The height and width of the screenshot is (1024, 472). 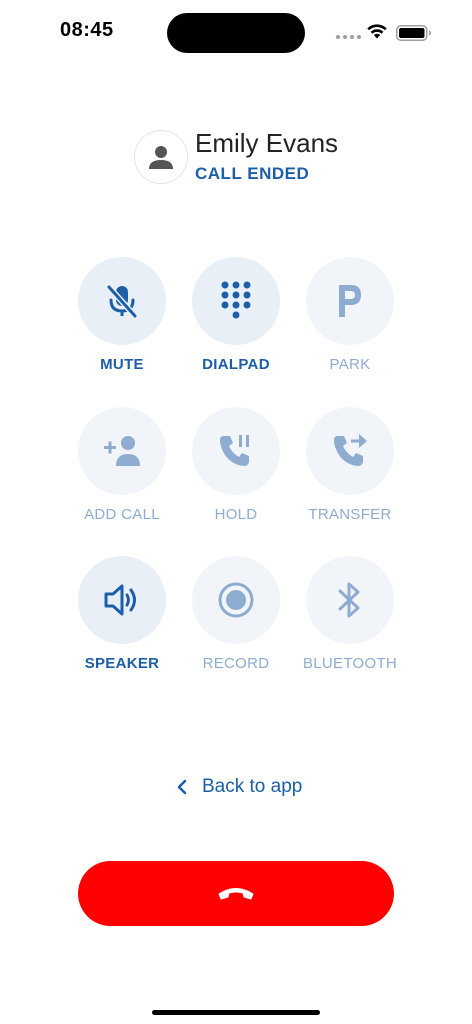 What do you see at coordinates (236, 1012) in the screenshot?
I see `home-indicator` at bounding box center [236, 1012].